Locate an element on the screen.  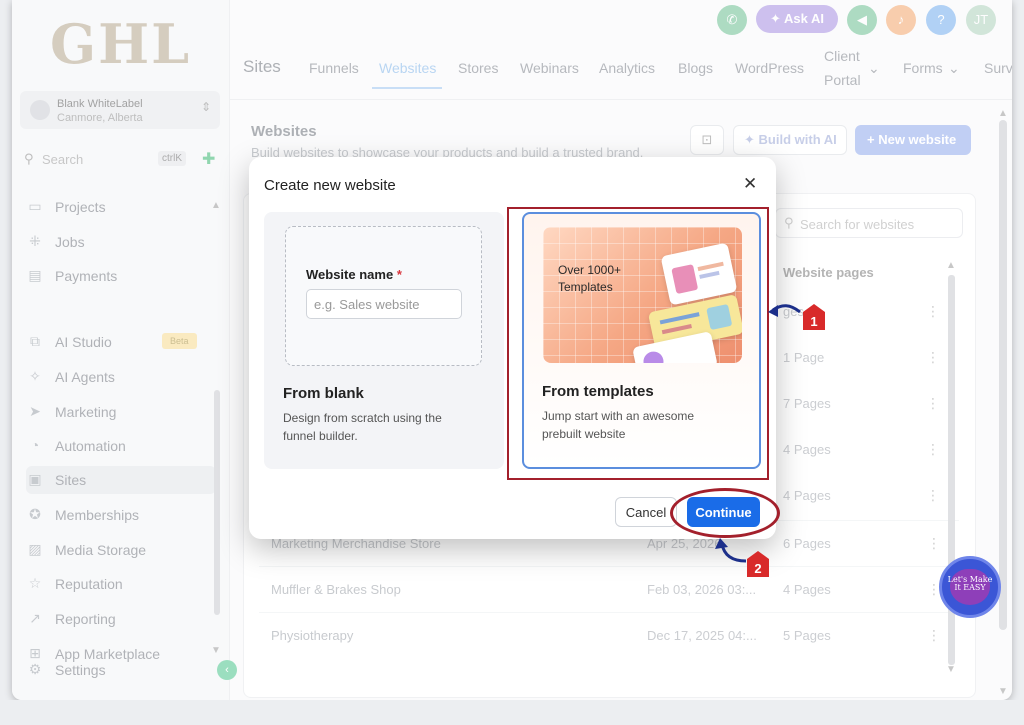
step-marker-2: 2 is located at coordinates (758, 564).